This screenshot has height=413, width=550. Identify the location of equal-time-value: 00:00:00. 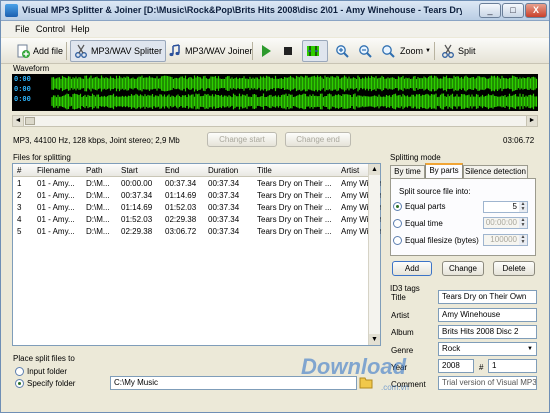
(501, 222).